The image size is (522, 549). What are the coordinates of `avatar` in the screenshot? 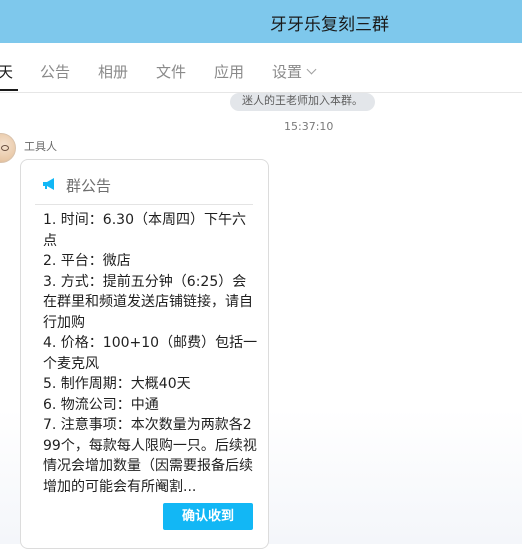 It's located at (8, 148).